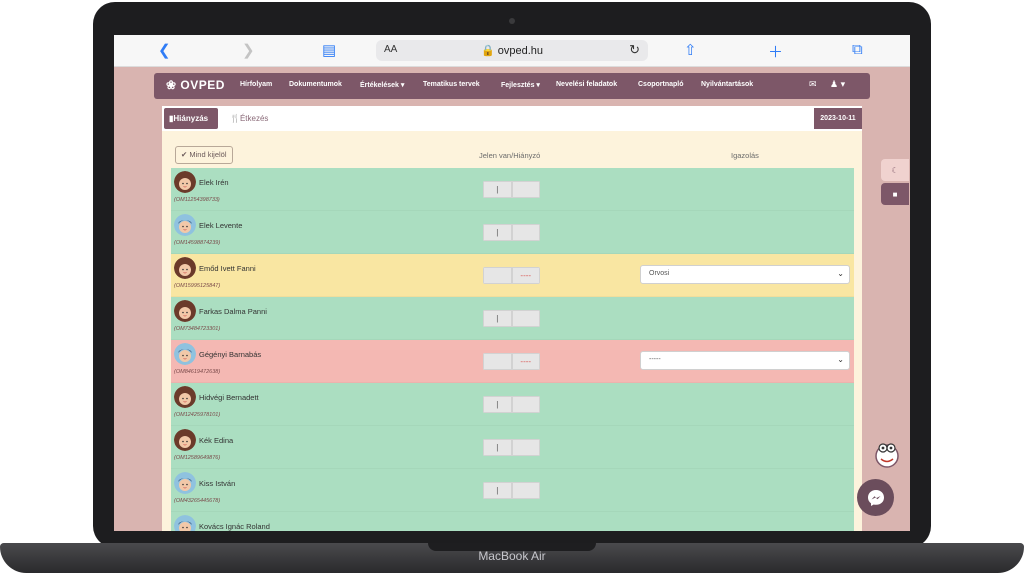  Describe the element at coordinates (248, 50) in the screenshot. I see `forward-icon: ❯` at that location.